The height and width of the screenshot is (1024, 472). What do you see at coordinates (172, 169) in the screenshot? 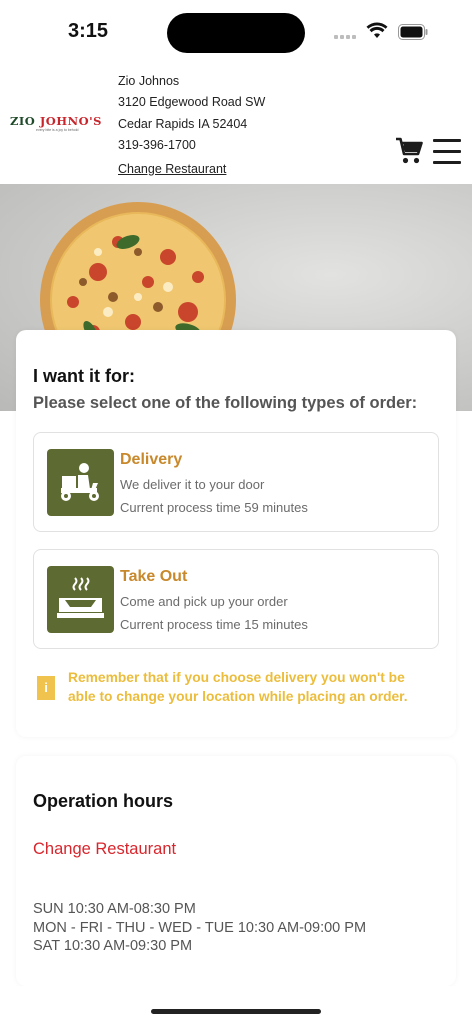
I see `change-restaurant-link: Change Restaurant` at bounding box center [172, 169].